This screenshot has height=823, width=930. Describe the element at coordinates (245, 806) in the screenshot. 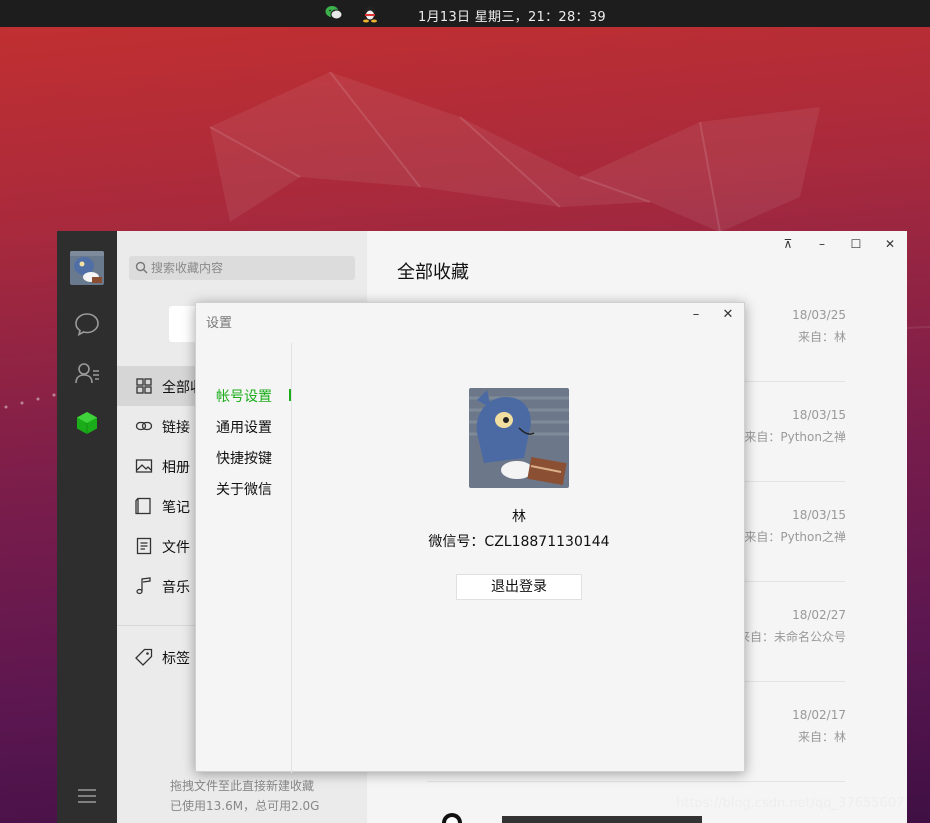

I see `storage-usage: 已使用13.6M，总可用2.0G` at that location.